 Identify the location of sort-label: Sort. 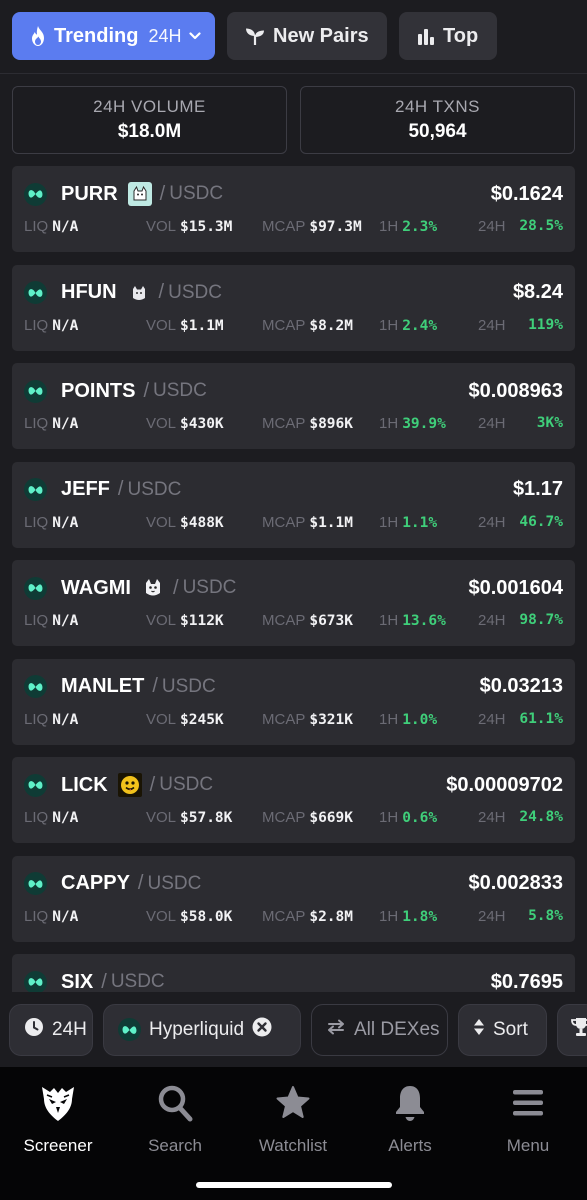
(510, 1029).